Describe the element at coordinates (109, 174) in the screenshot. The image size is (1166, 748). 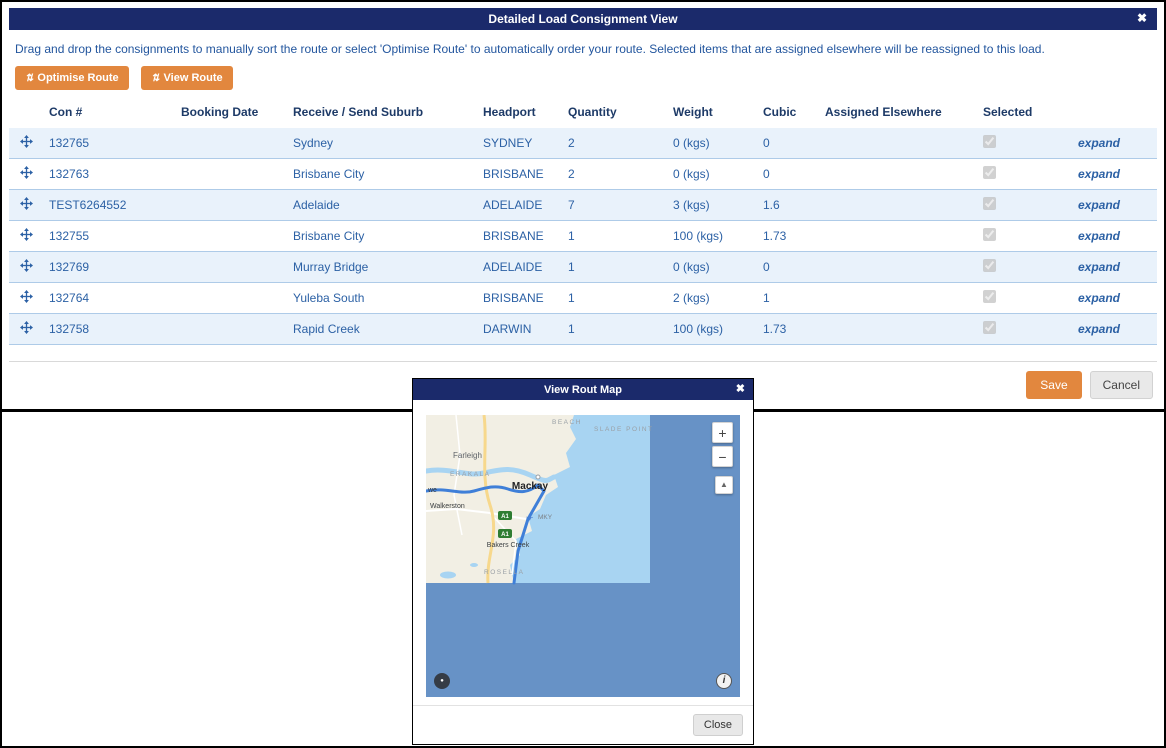
I see `cell-con: 132763` at that location.